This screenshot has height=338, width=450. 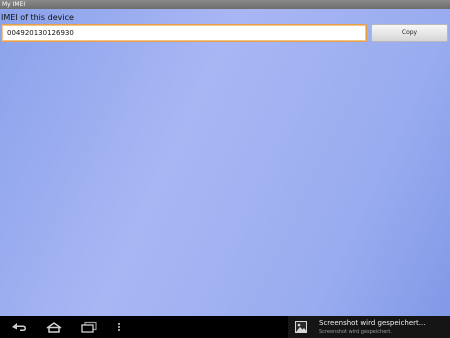 What do you see at coordinates (225, 4) in the screenshot?
I see `app-title-bar: My IMEI` at bounding box center [225, 4].